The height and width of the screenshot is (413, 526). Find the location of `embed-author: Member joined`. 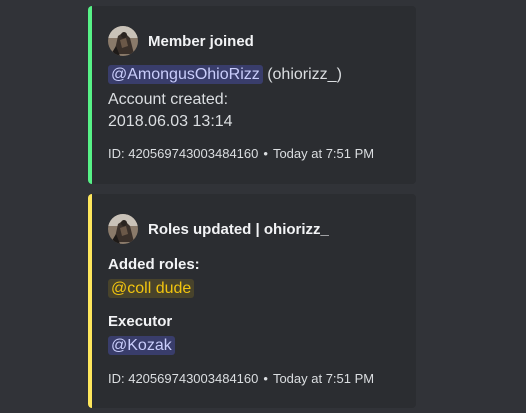

embed-author: Member joined is located at coordinates (181, 41).